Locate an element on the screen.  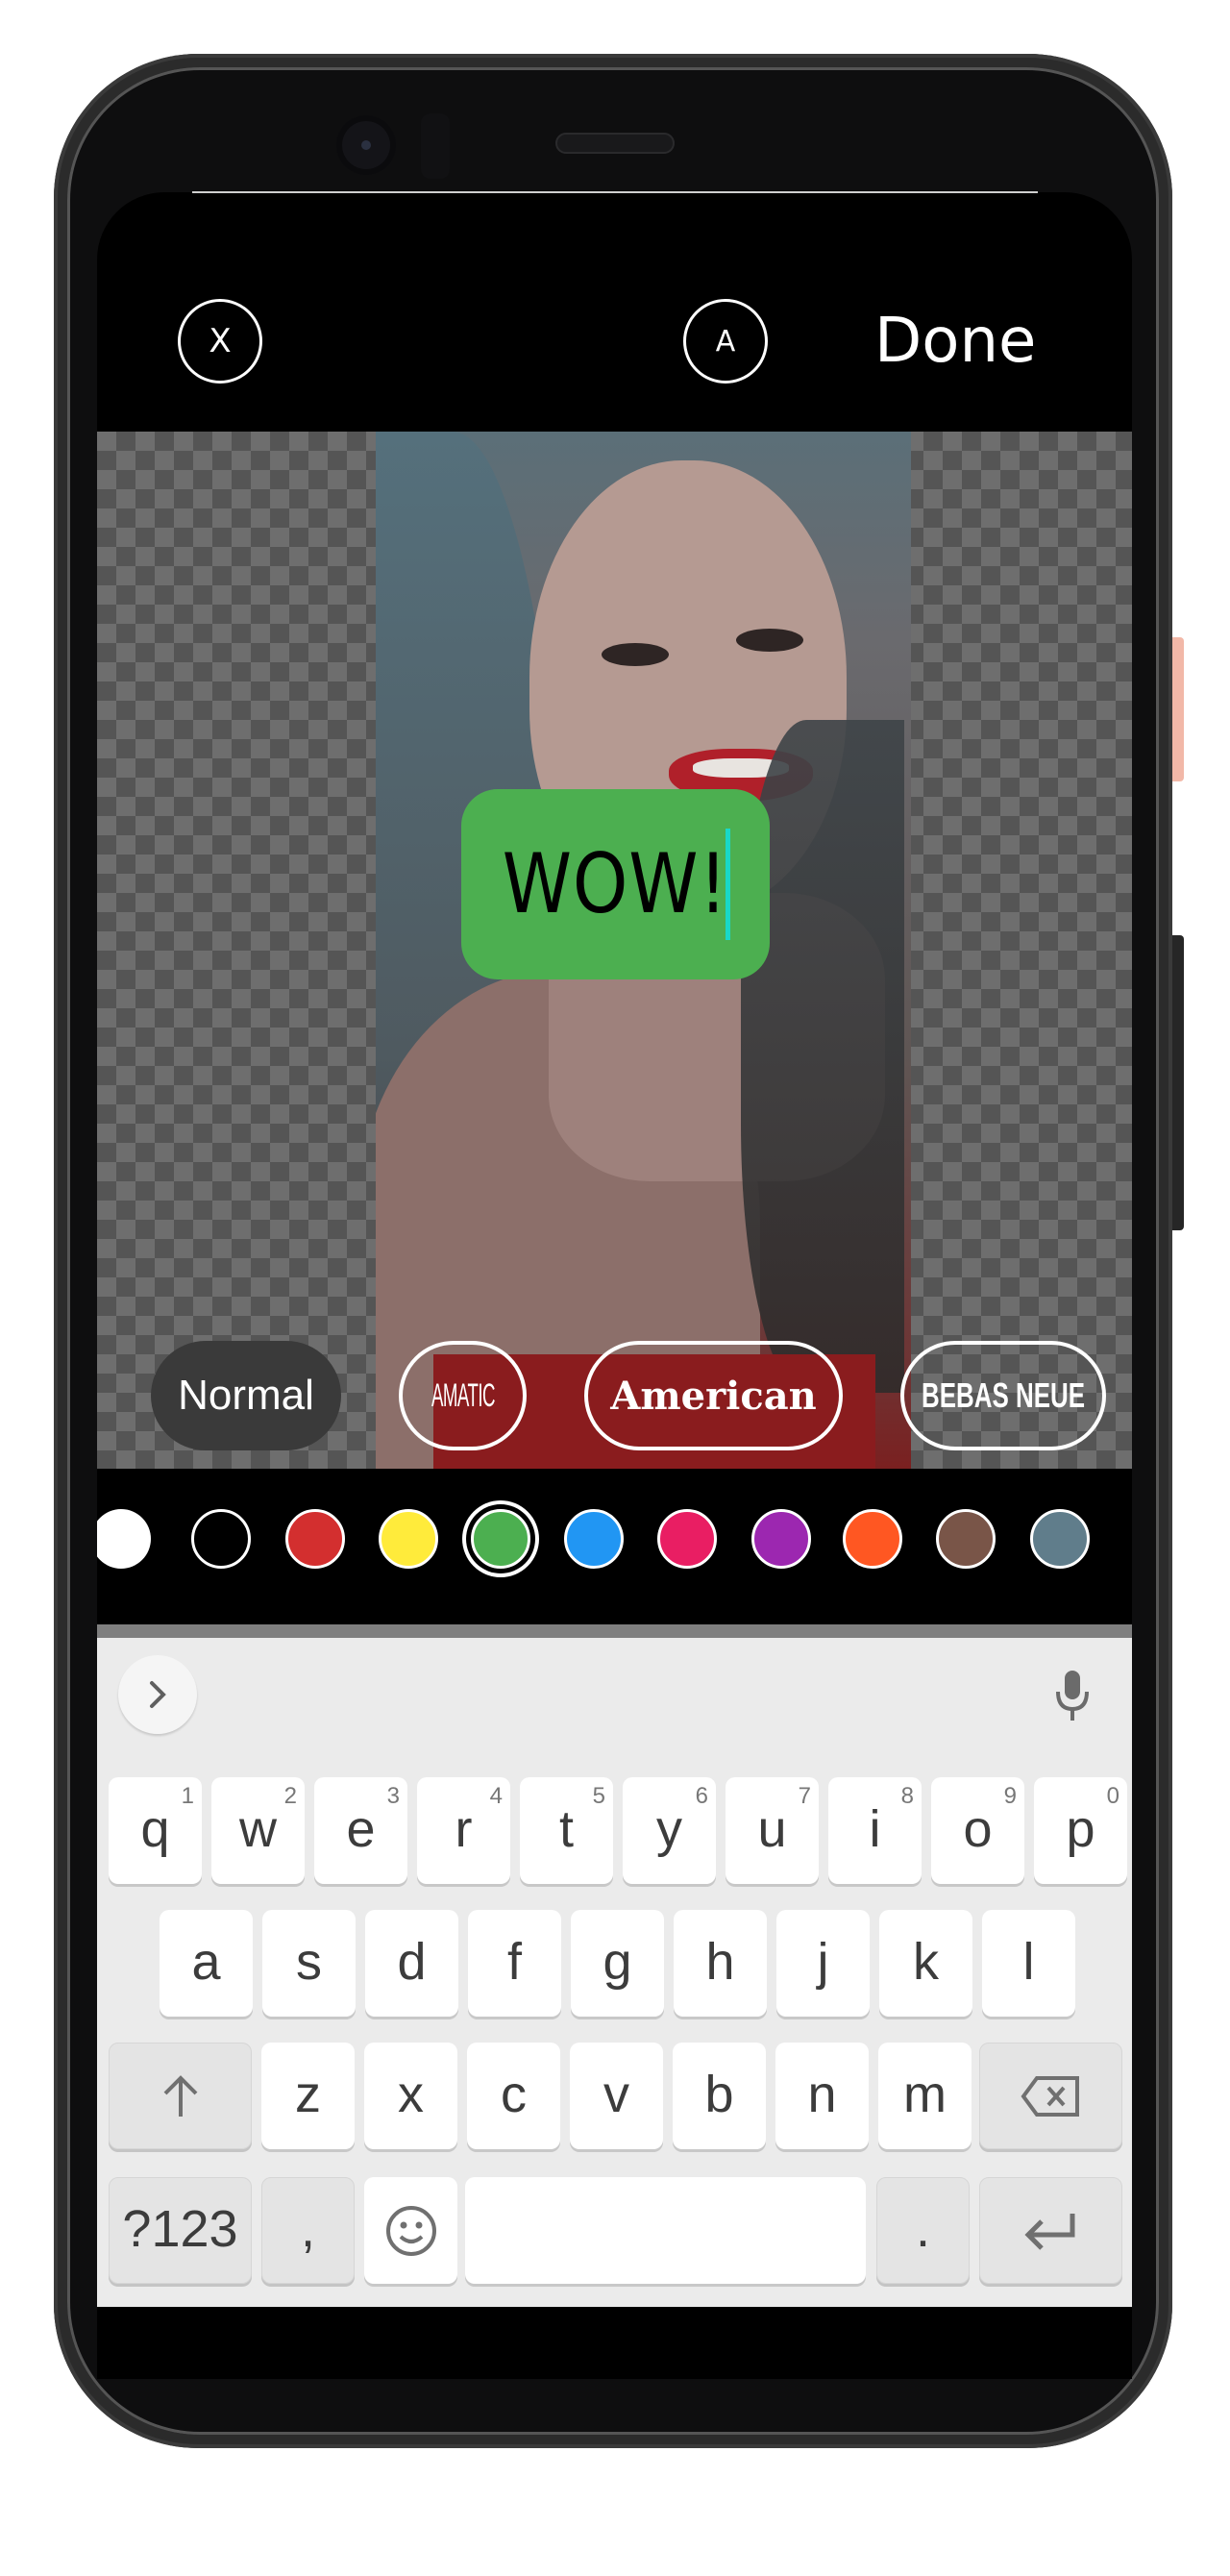
close-button: X is located at coordinates (220, 341).